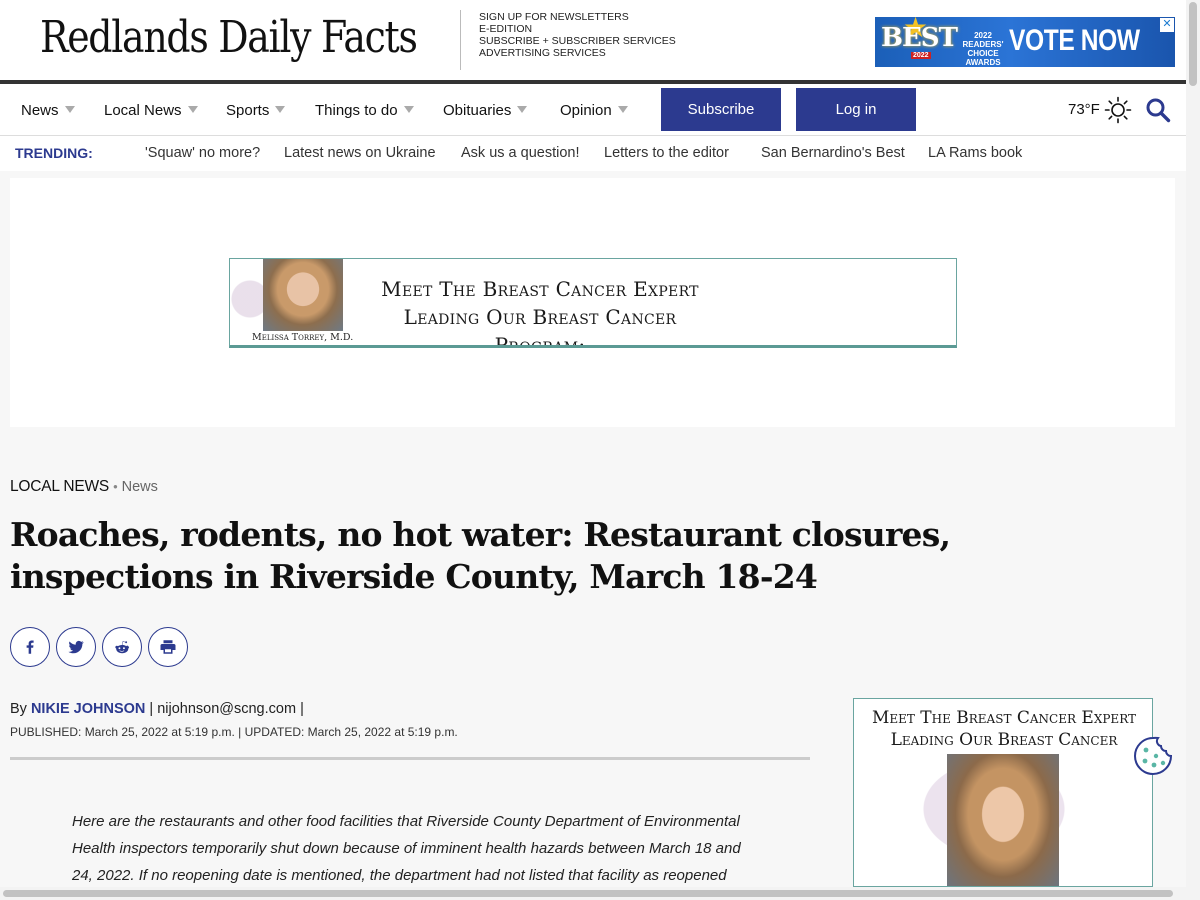 This screenshot has height=900, width=1200. What do you see at coordinates (360, 153) in the screenshot?
I see `trending-link: Latest news on Ukraine` at bounding box center [360, 153].